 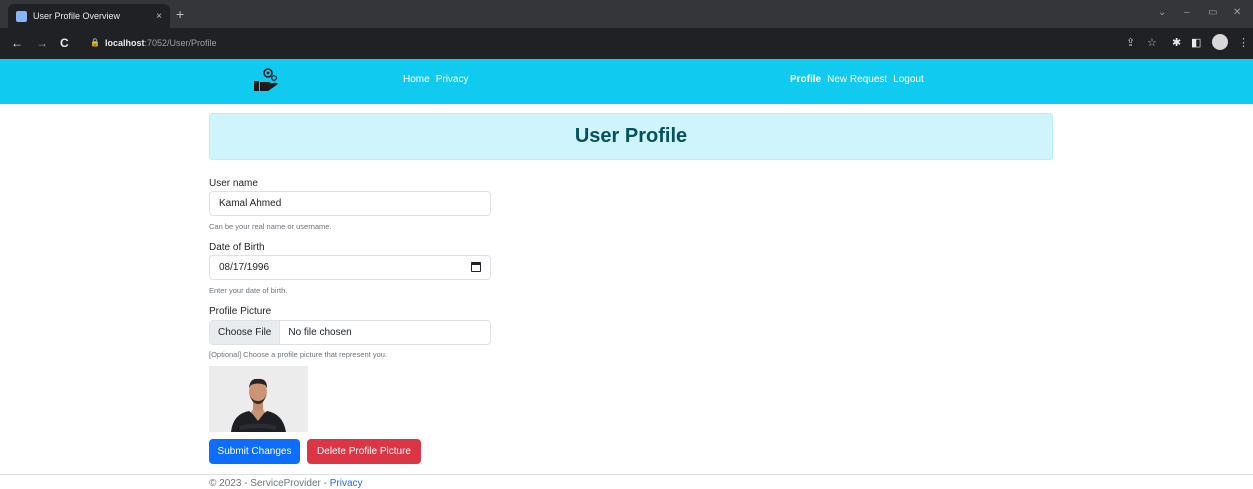 I want to click on url-path: :7052/User/Profile, so click(x=180, y=42).